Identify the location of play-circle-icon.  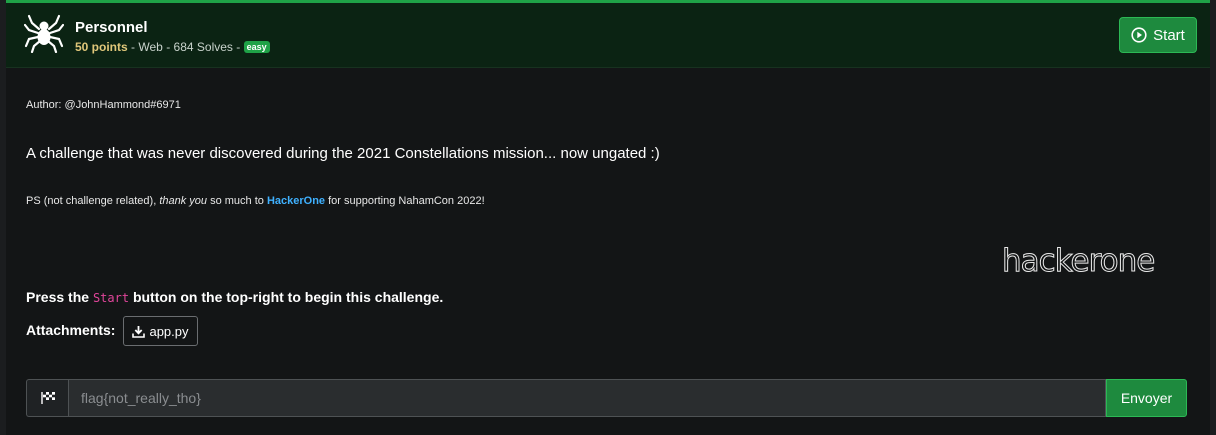
(1139, 35).